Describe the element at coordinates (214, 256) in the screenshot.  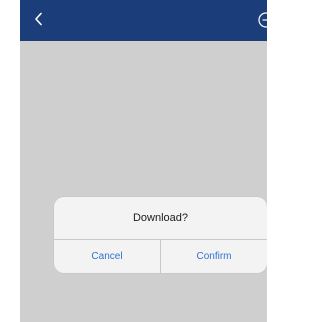
I see `confirm-button: Confirm` at that location.